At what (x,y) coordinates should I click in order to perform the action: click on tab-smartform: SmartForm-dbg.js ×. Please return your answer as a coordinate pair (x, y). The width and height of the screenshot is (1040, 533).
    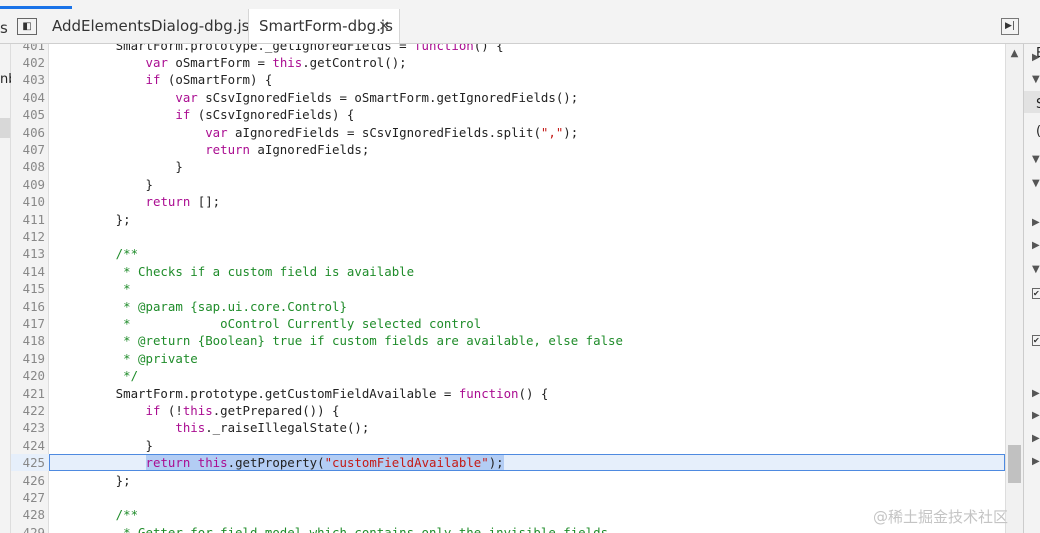
    Looking at the image, I should click on (324, 26).